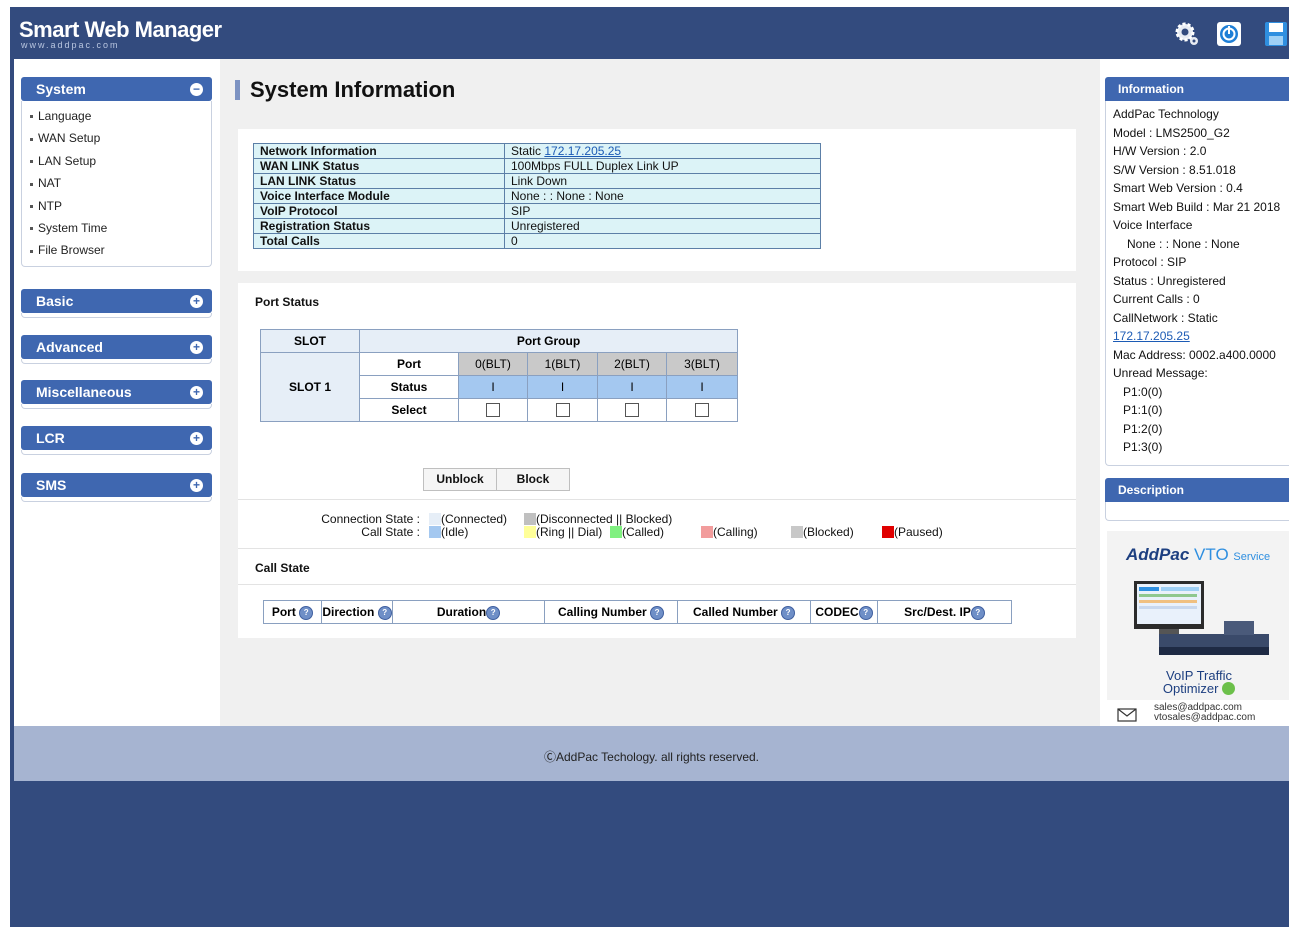 The width and height of the screenshot is (1289, 927). Describe the element at coordinates (237, 90) in the screenshot. I see `title-accent-bar` at that location.